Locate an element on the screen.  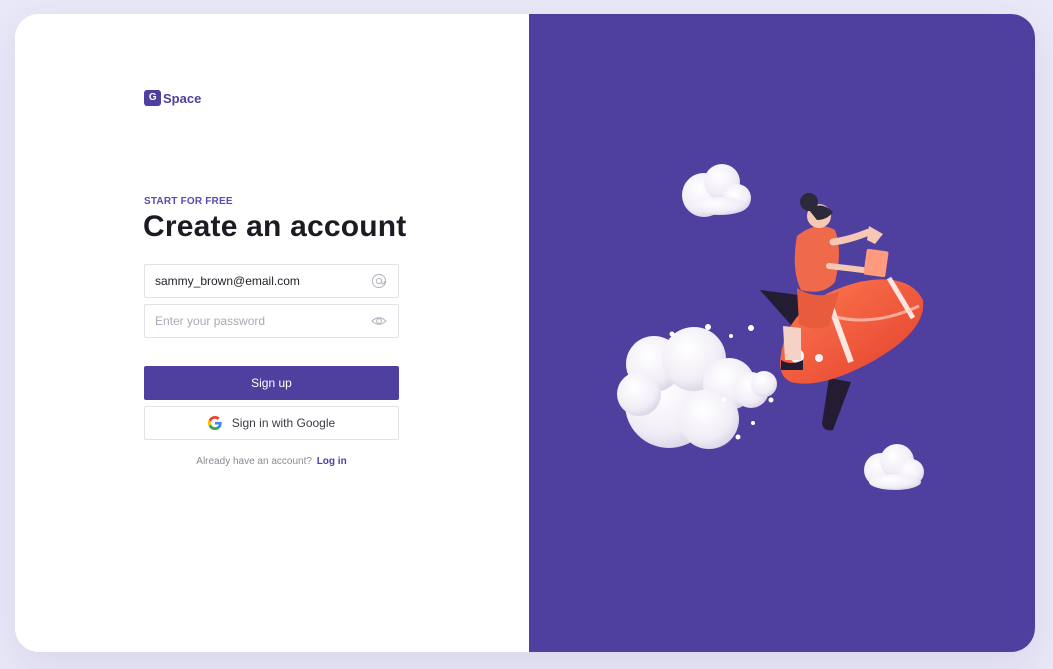
email-field is located at coordinates (271, 281).